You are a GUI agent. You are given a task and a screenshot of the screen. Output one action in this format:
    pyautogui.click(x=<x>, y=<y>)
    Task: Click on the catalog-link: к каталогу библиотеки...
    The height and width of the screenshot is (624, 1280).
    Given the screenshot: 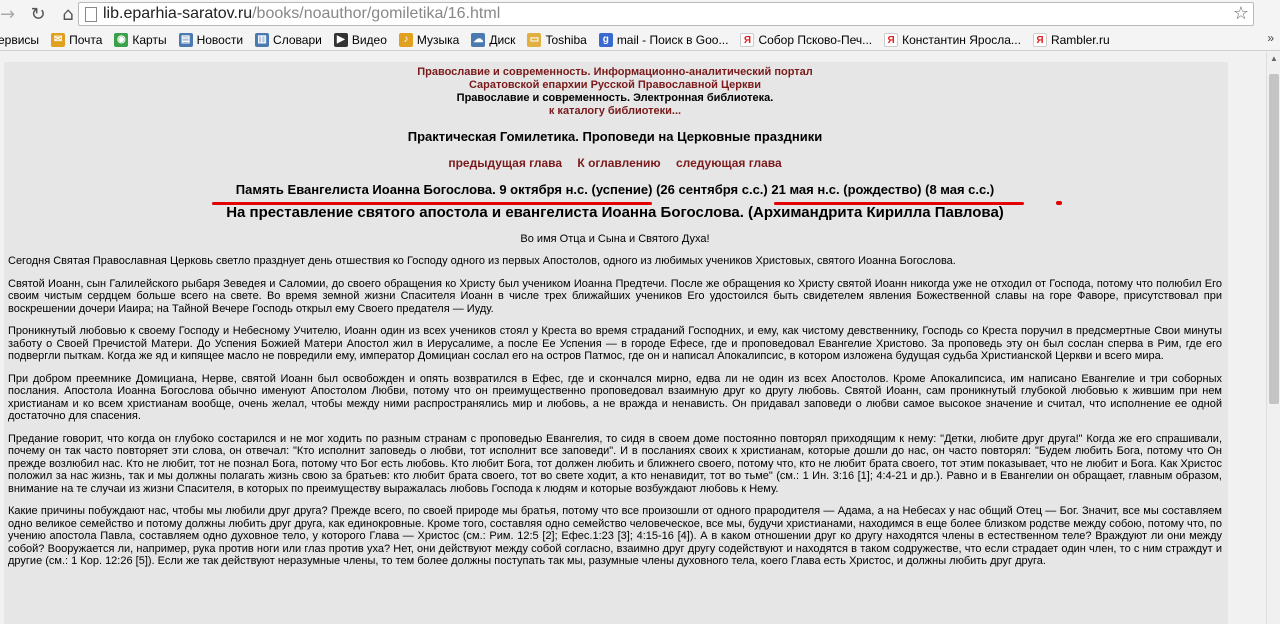 What is the action you would take?
    pyautogui.click(x=615, y=111)
    